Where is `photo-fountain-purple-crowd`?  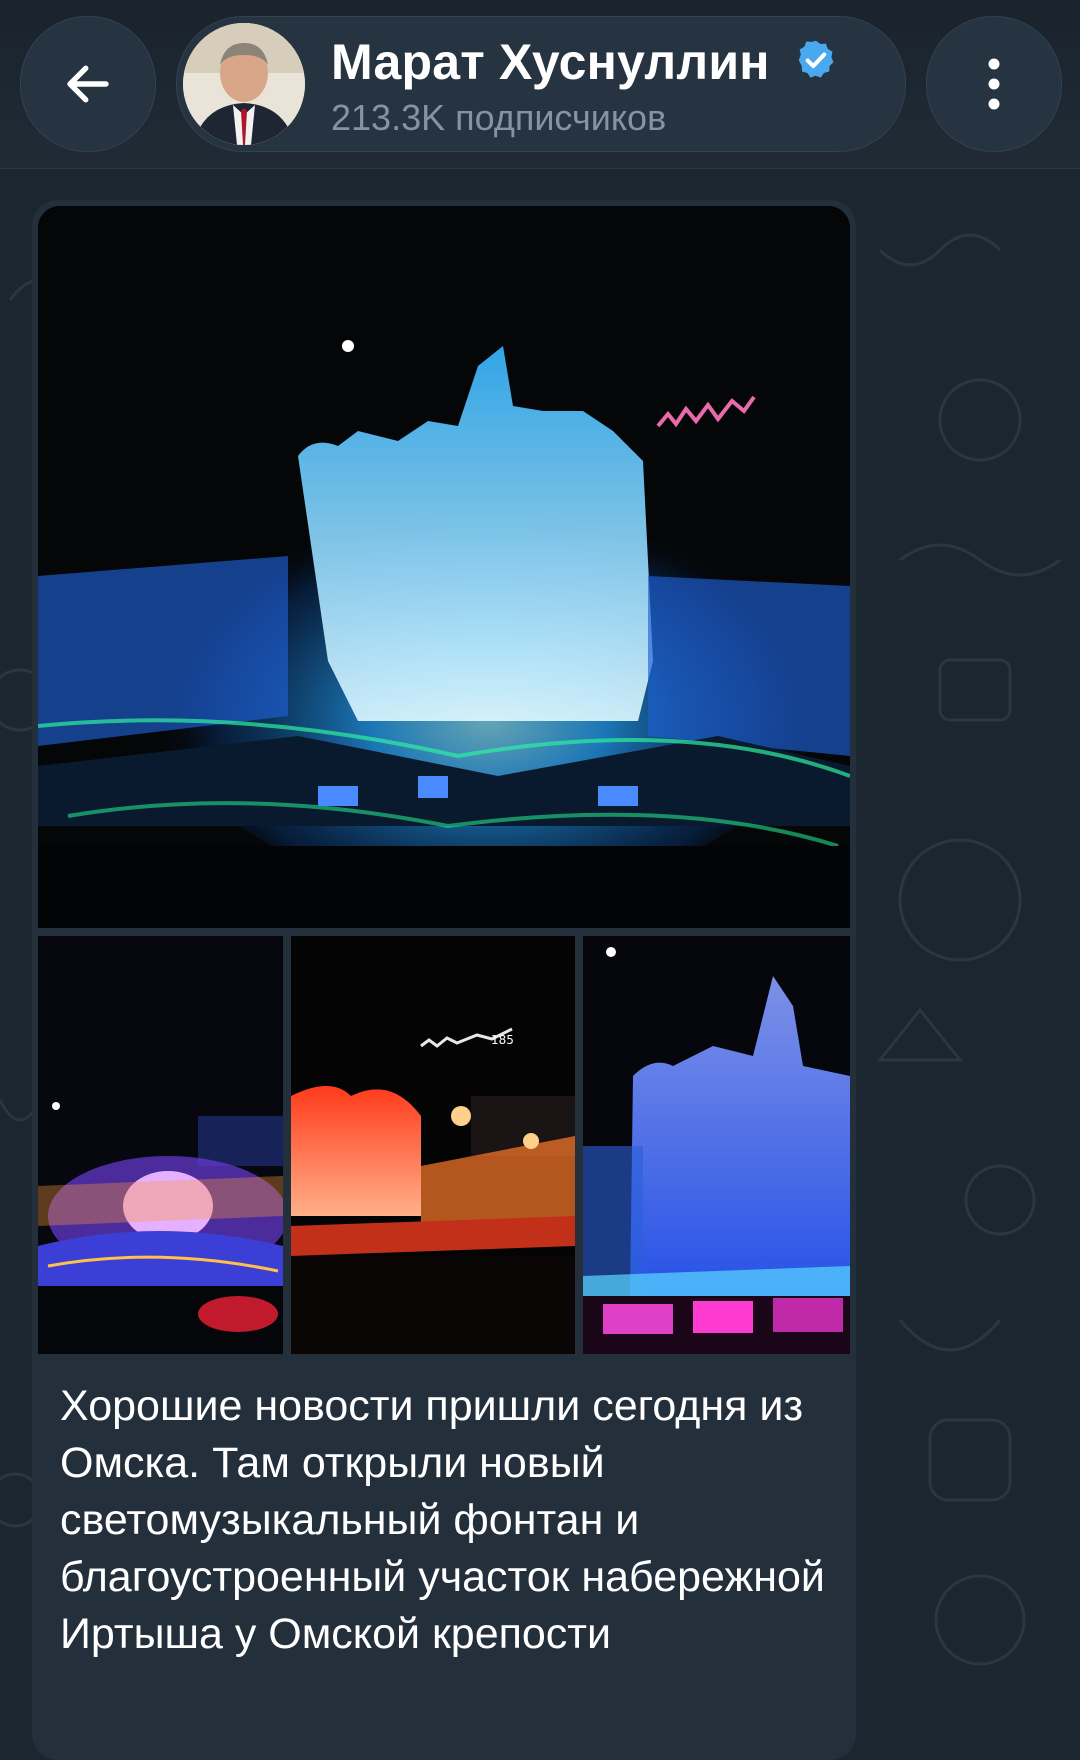
photo-fountain-purple-crowd is located at coordinates (160, 1145).